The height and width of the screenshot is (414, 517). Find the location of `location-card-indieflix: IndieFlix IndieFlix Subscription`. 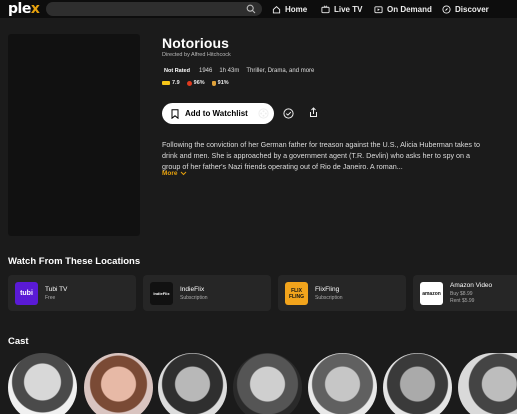

location-card-indieflix: IndieFlix IndieFlix Subscription is located at coordinates (207, 293).